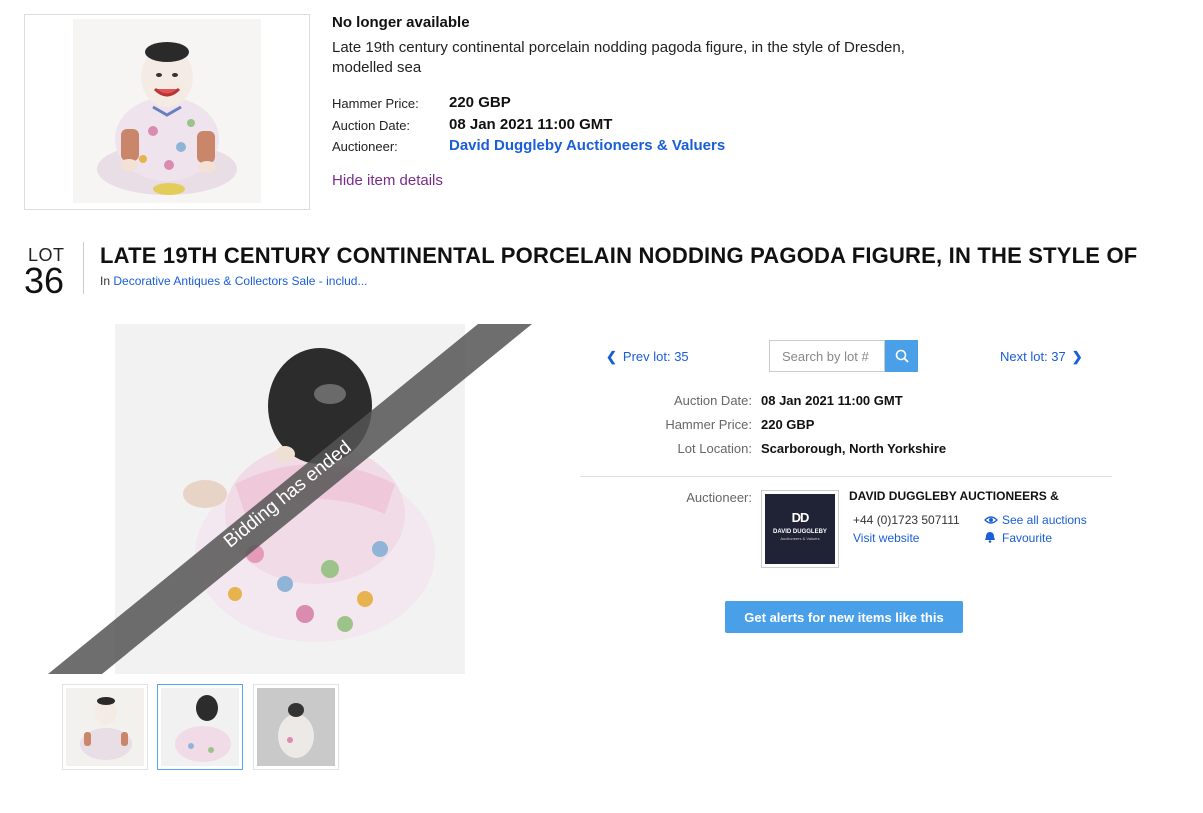 The height and width of the screenshot is (813, 1203). What do you see at coordinates (587, 145) in the screenshot?
I see `auctioneer-link: David Duggleby Auctioneers & Valuers` at bounding box center [587, 145].